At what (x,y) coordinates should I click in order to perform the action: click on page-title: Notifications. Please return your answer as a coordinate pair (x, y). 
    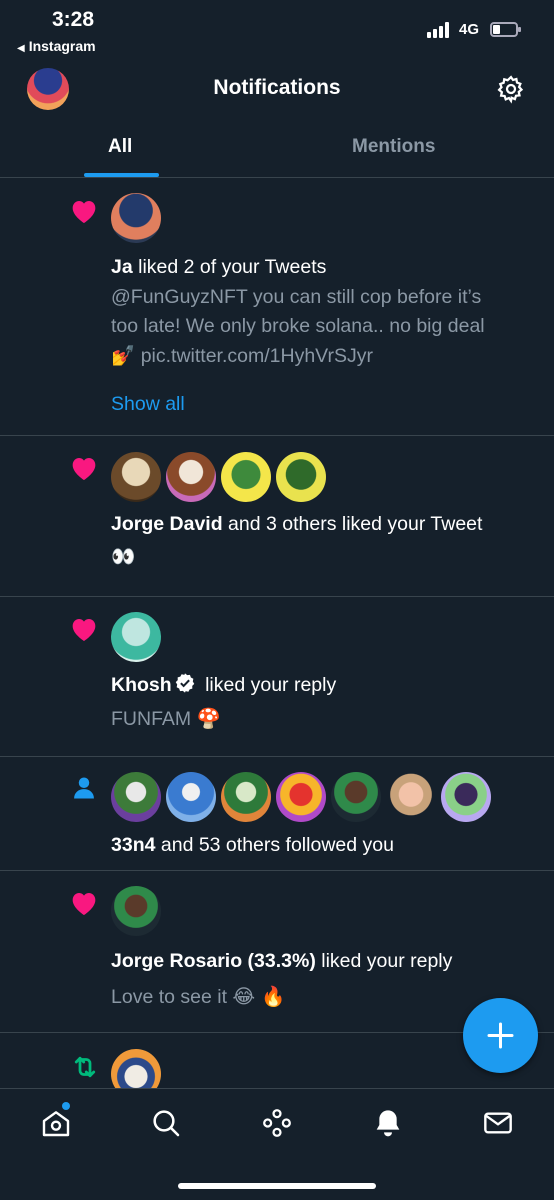
    Looking at the image, I should click on (277, 87).